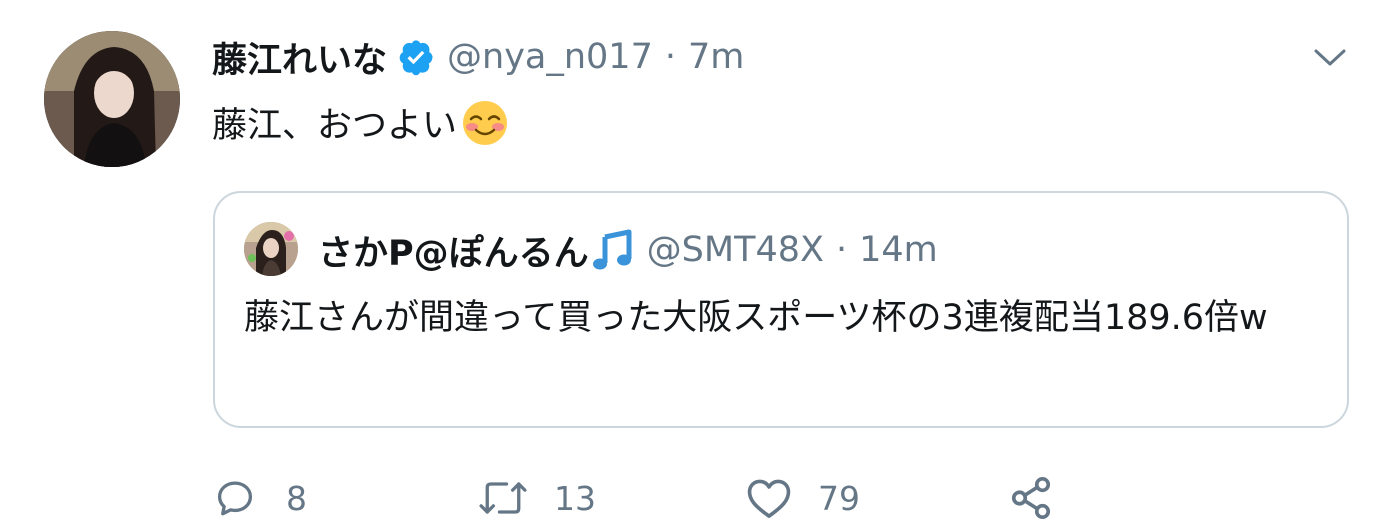 This screenshot has height=525, width=1384. I want to click on retweet-button: 13, so click(536, 498).